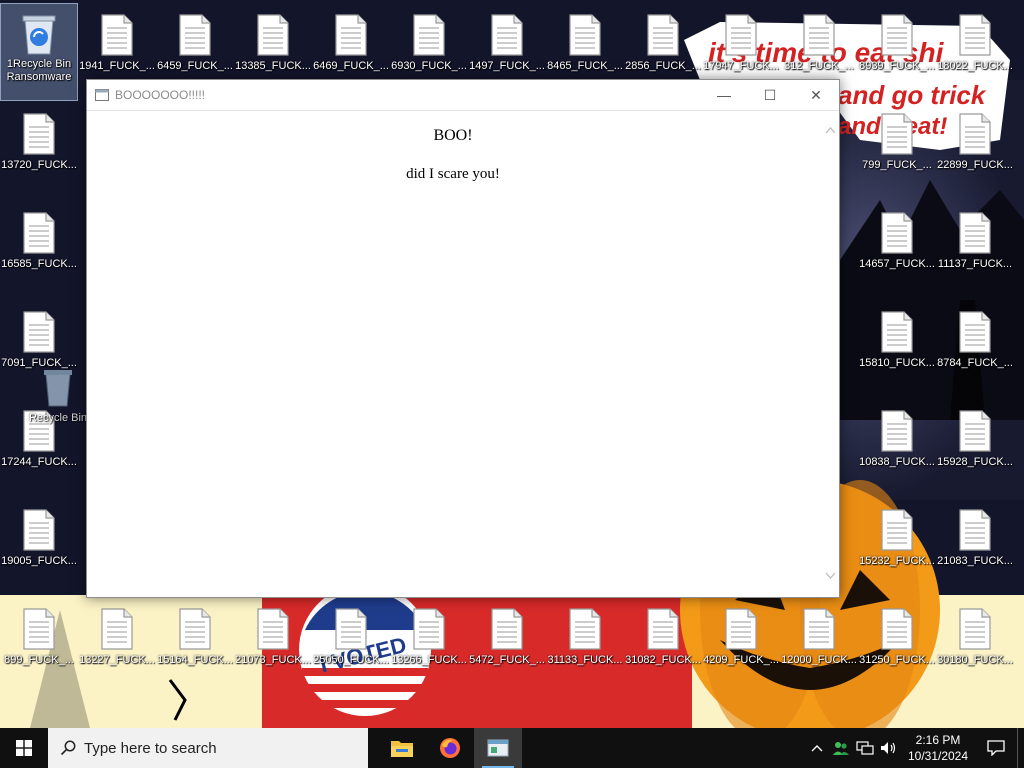 Image resolution: width=1024 pixels, height=768 pixels. What do you see at coordinates (889, 748) in the screenshot?
I see `tray-volume-button` at bounding box center [889, 748].